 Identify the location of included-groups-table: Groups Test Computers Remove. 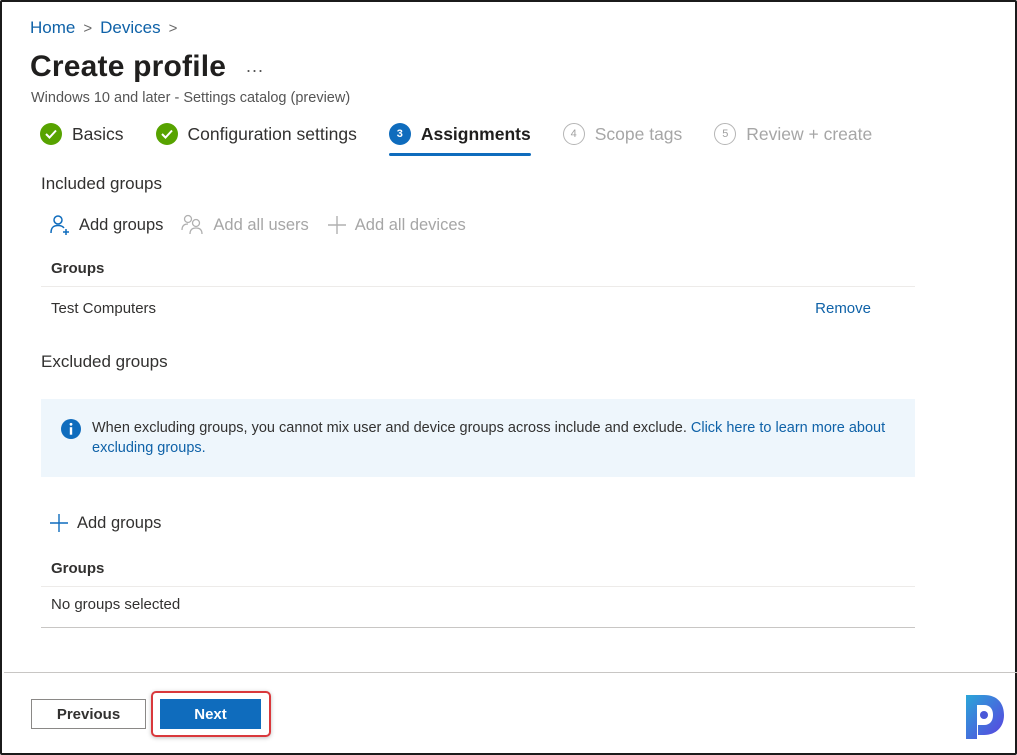
(478, 291).